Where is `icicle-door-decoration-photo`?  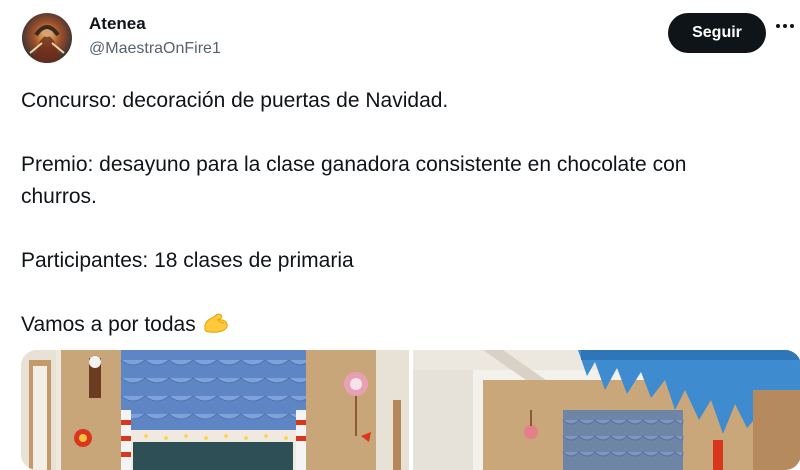
icicle-door-decoration-photo is located at coordinates (606, 410).